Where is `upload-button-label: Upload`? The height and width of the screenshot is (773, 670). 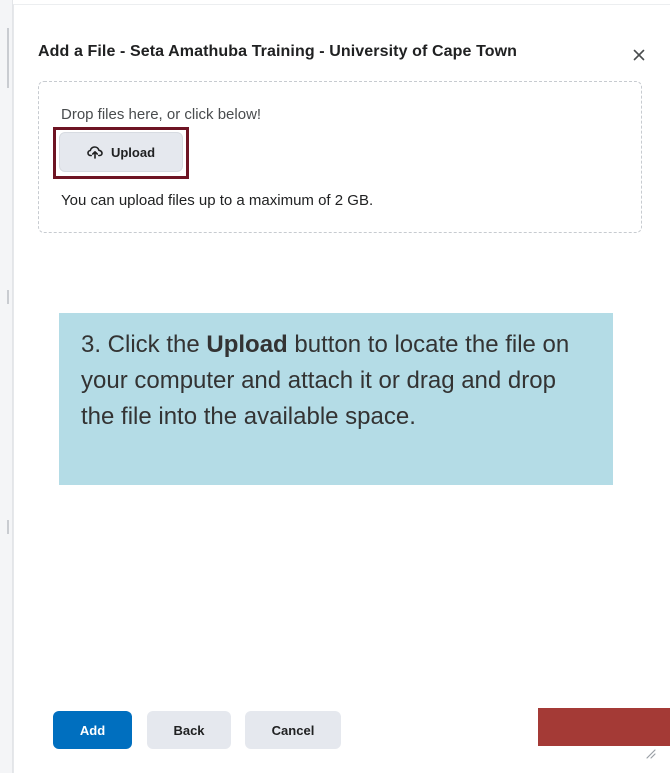
upload-button-label: Upload is located at coordinates (133, 152).